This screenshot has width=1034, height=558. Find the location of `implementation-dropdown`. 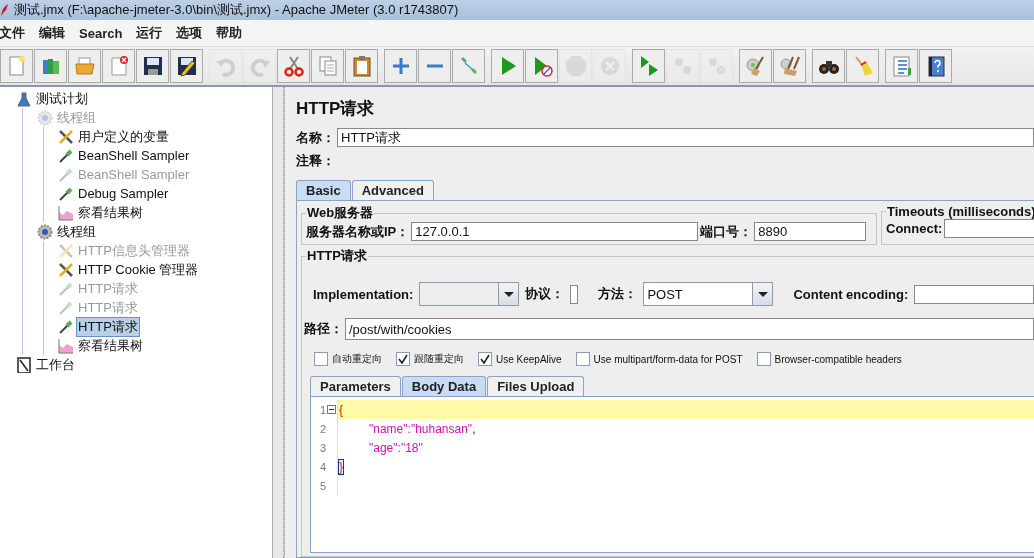

implementation-dropdown is located at coordinates (469, 294).